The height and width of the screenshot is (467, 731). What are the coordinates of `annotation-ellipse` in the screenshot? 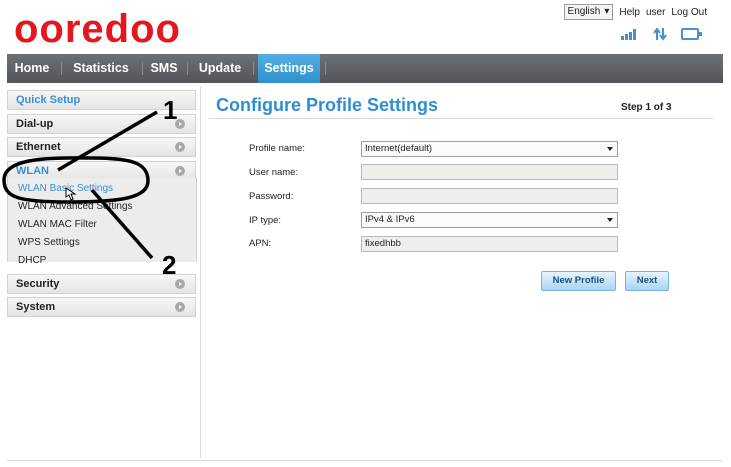 It's located at (76, 180).